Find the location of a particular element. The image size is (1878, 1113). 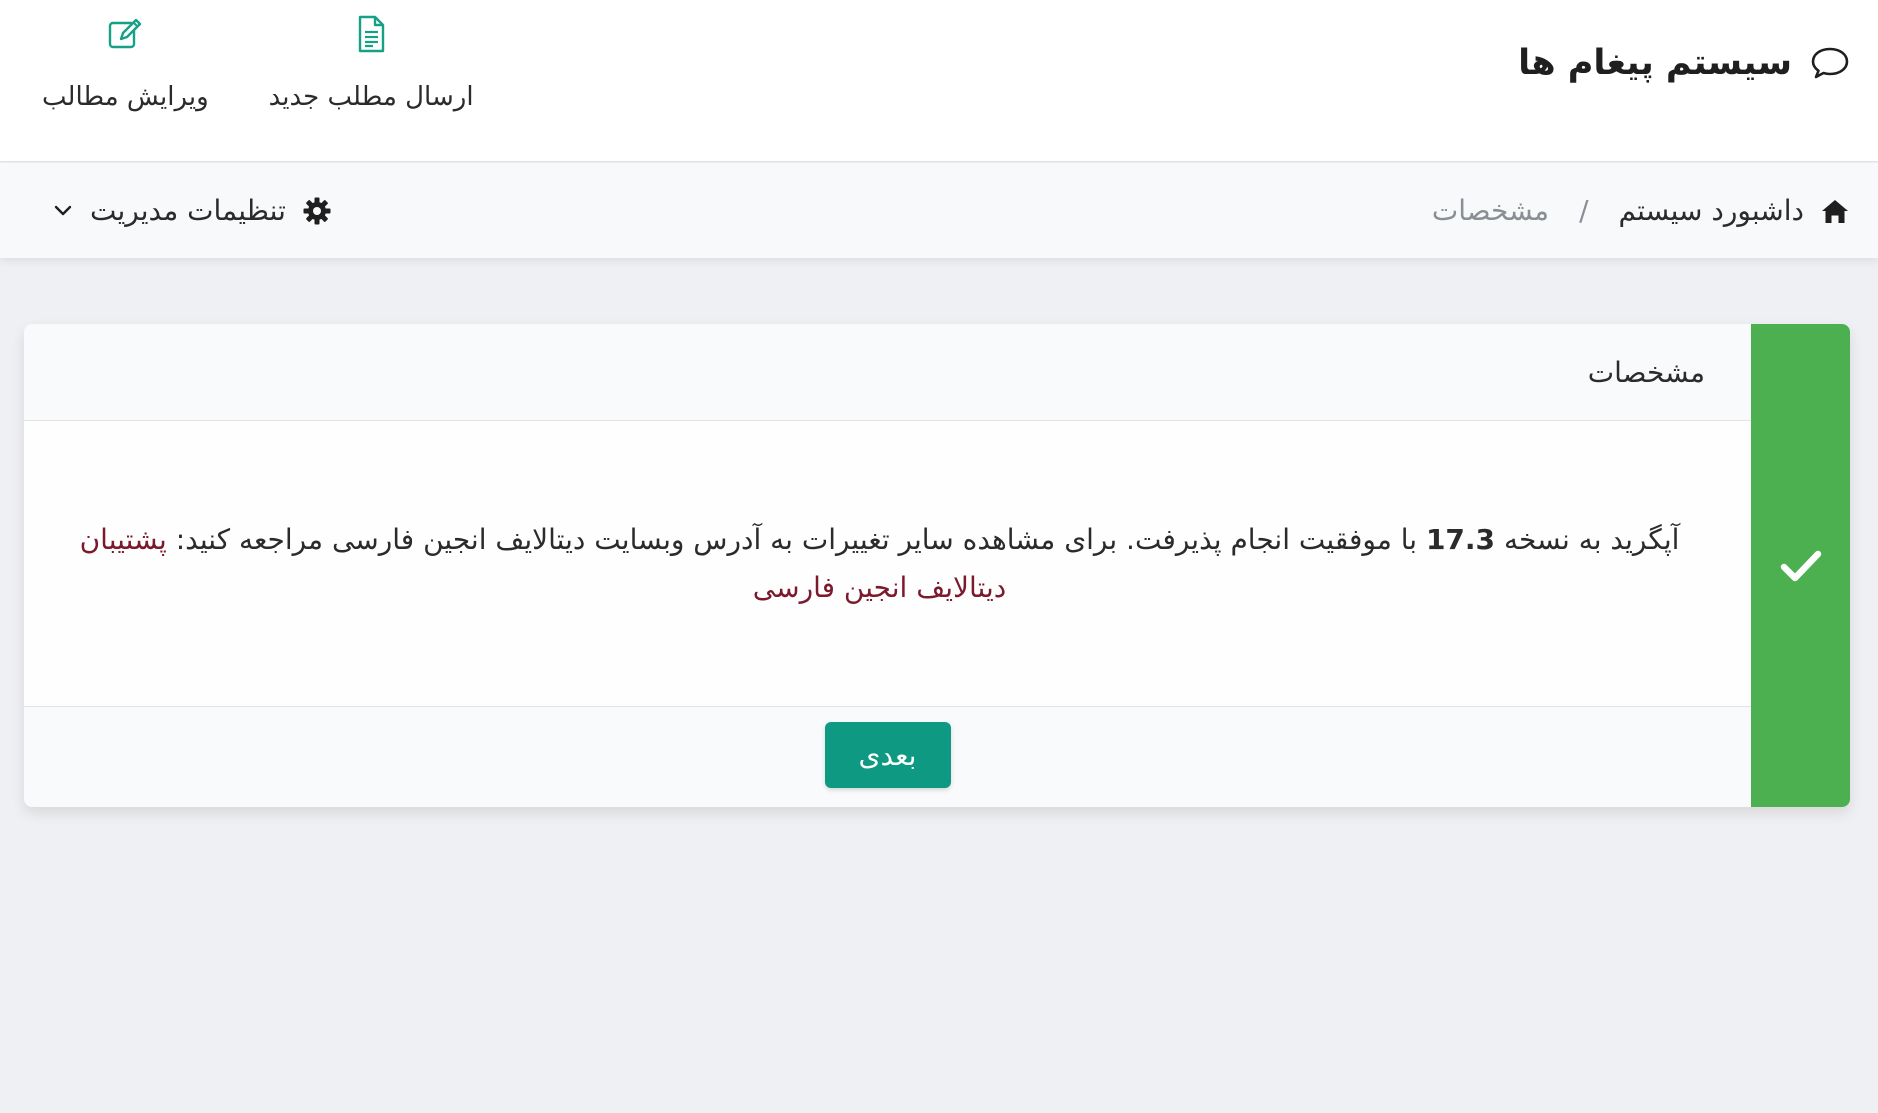

edit-posts-label: ویرایش مطالب is located at coordinates (125, 97).